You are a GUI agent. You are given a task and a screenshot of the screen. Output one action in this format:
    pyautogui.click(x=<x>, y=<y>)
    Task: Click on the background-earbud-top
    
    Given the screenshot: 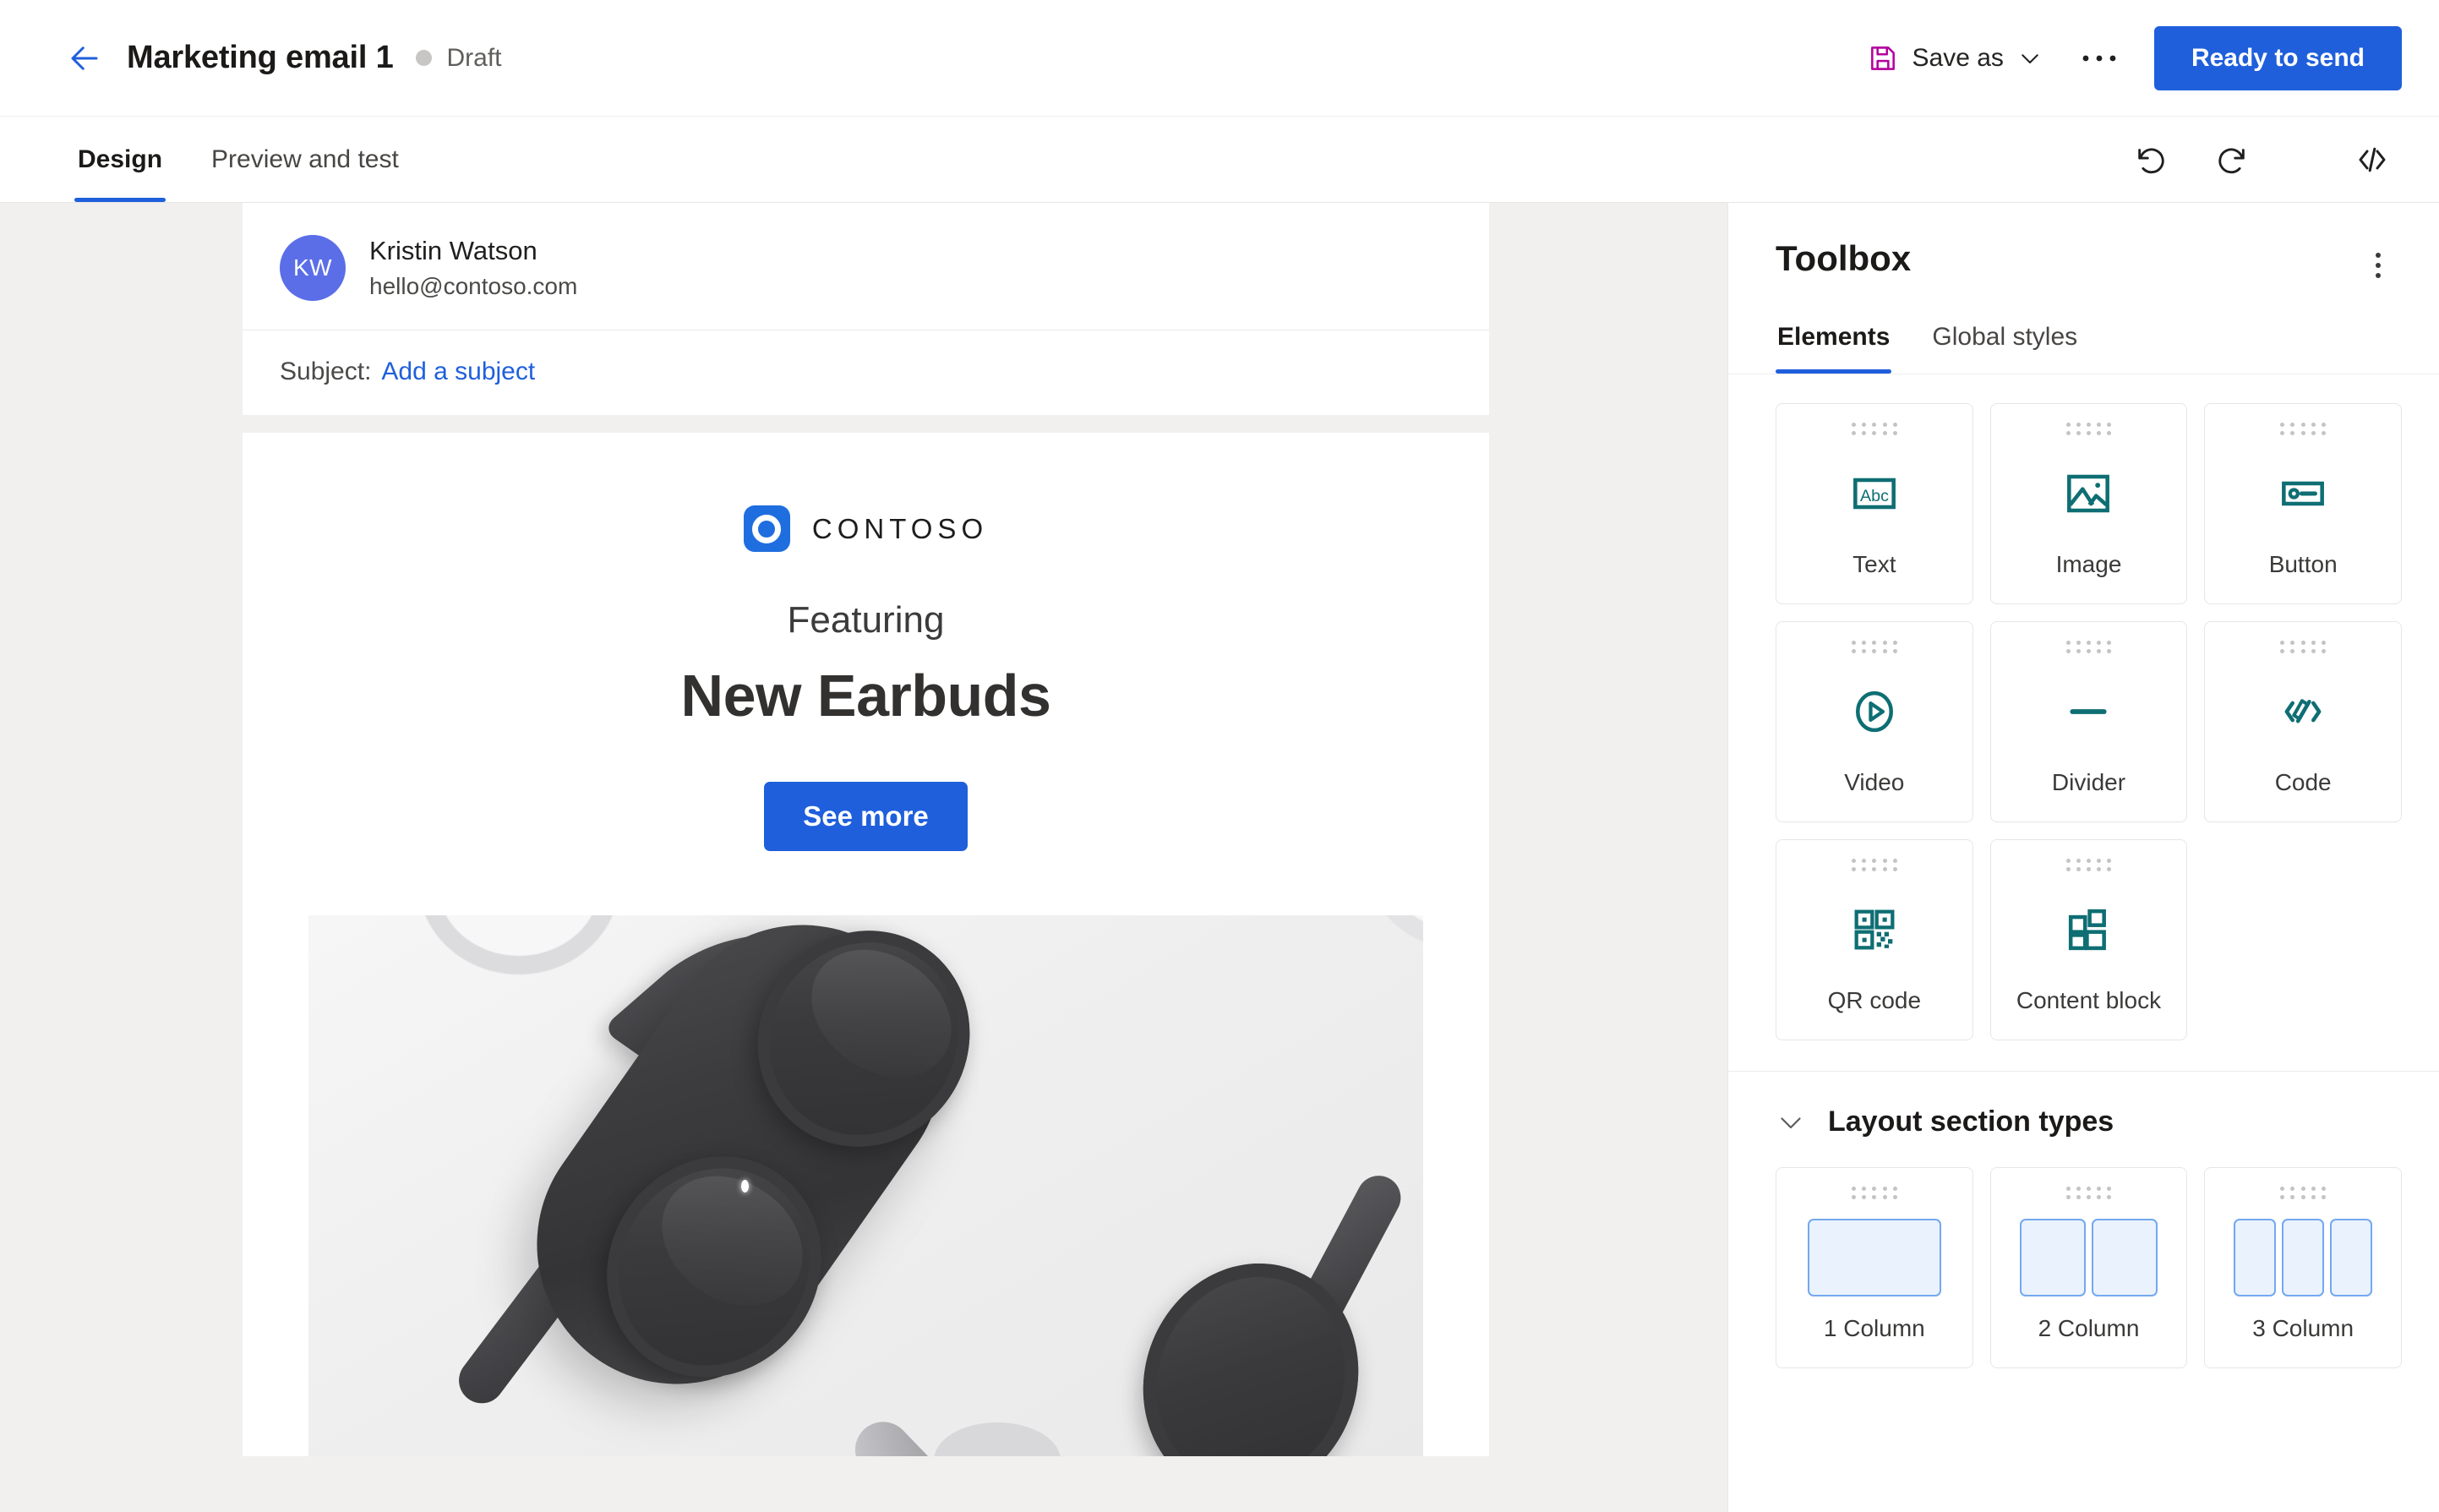 What is the action you would take?
    pyautogui.click(x=518, y=944)
    